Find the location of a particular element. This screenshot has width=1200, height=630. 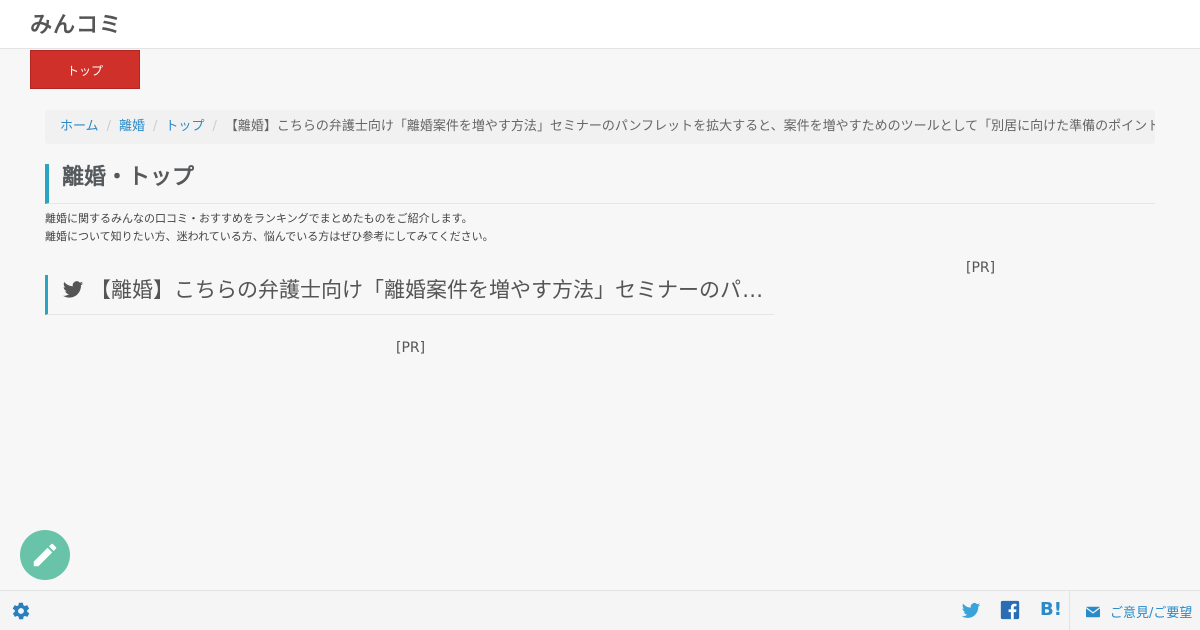

breadcrumb-section-link: トップ is located at coordinates (184, 126).